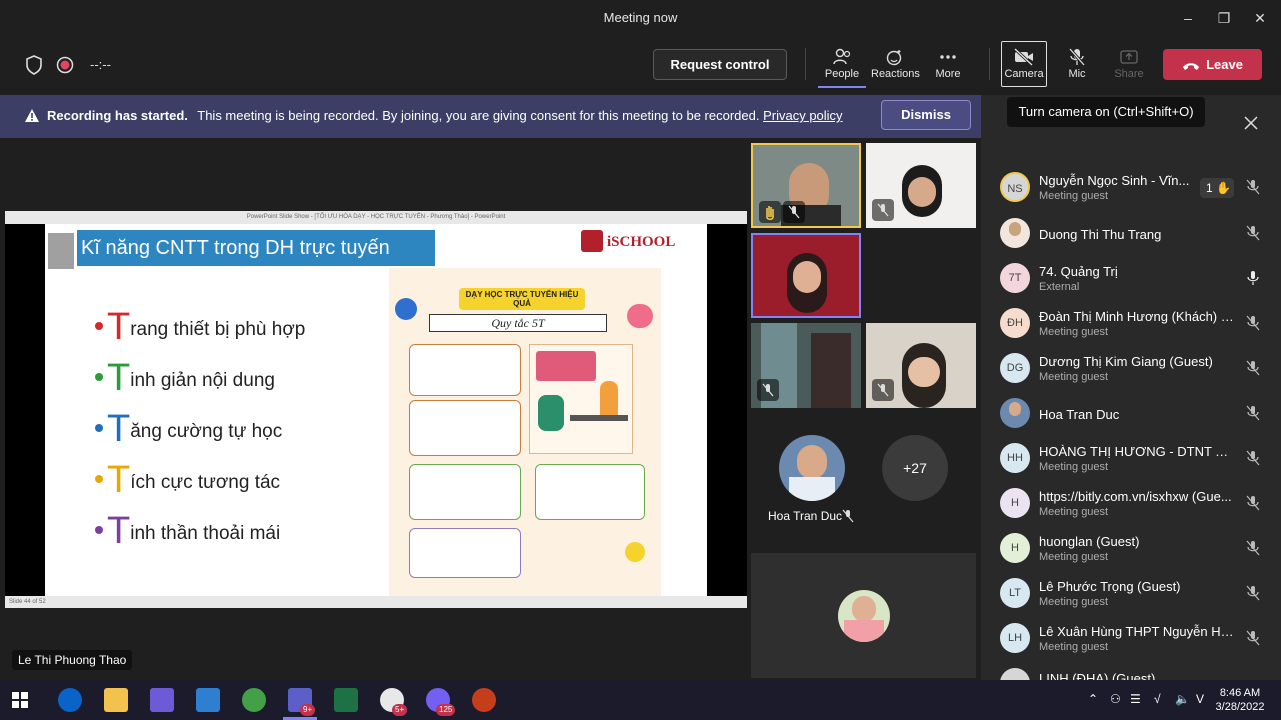 The image size is (1281, 720). What do you see at coordinates (1135, 699) in the screenshot?
I see `network-icon: ☰` at bounding box center [1135, 699].